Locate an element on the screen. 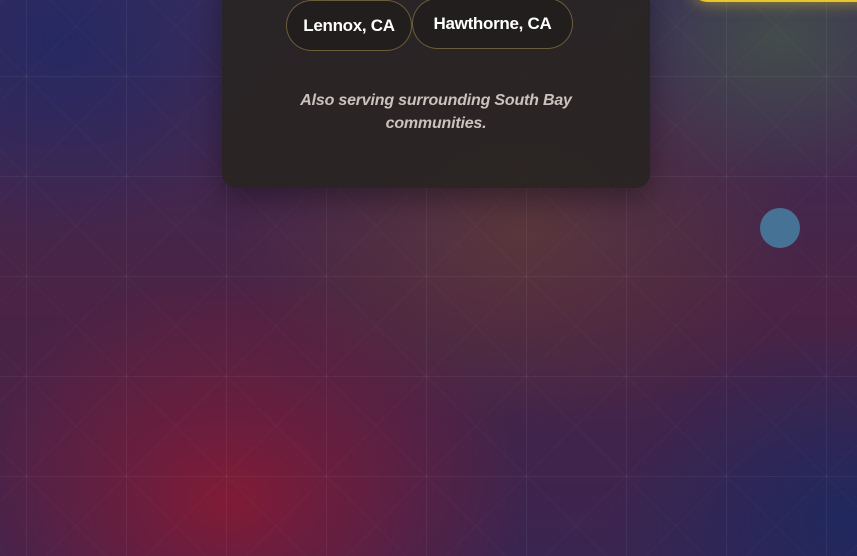 This screenshot has width=857, height=556. location-label: Lennox, CA is located at coordinates (349, 25).